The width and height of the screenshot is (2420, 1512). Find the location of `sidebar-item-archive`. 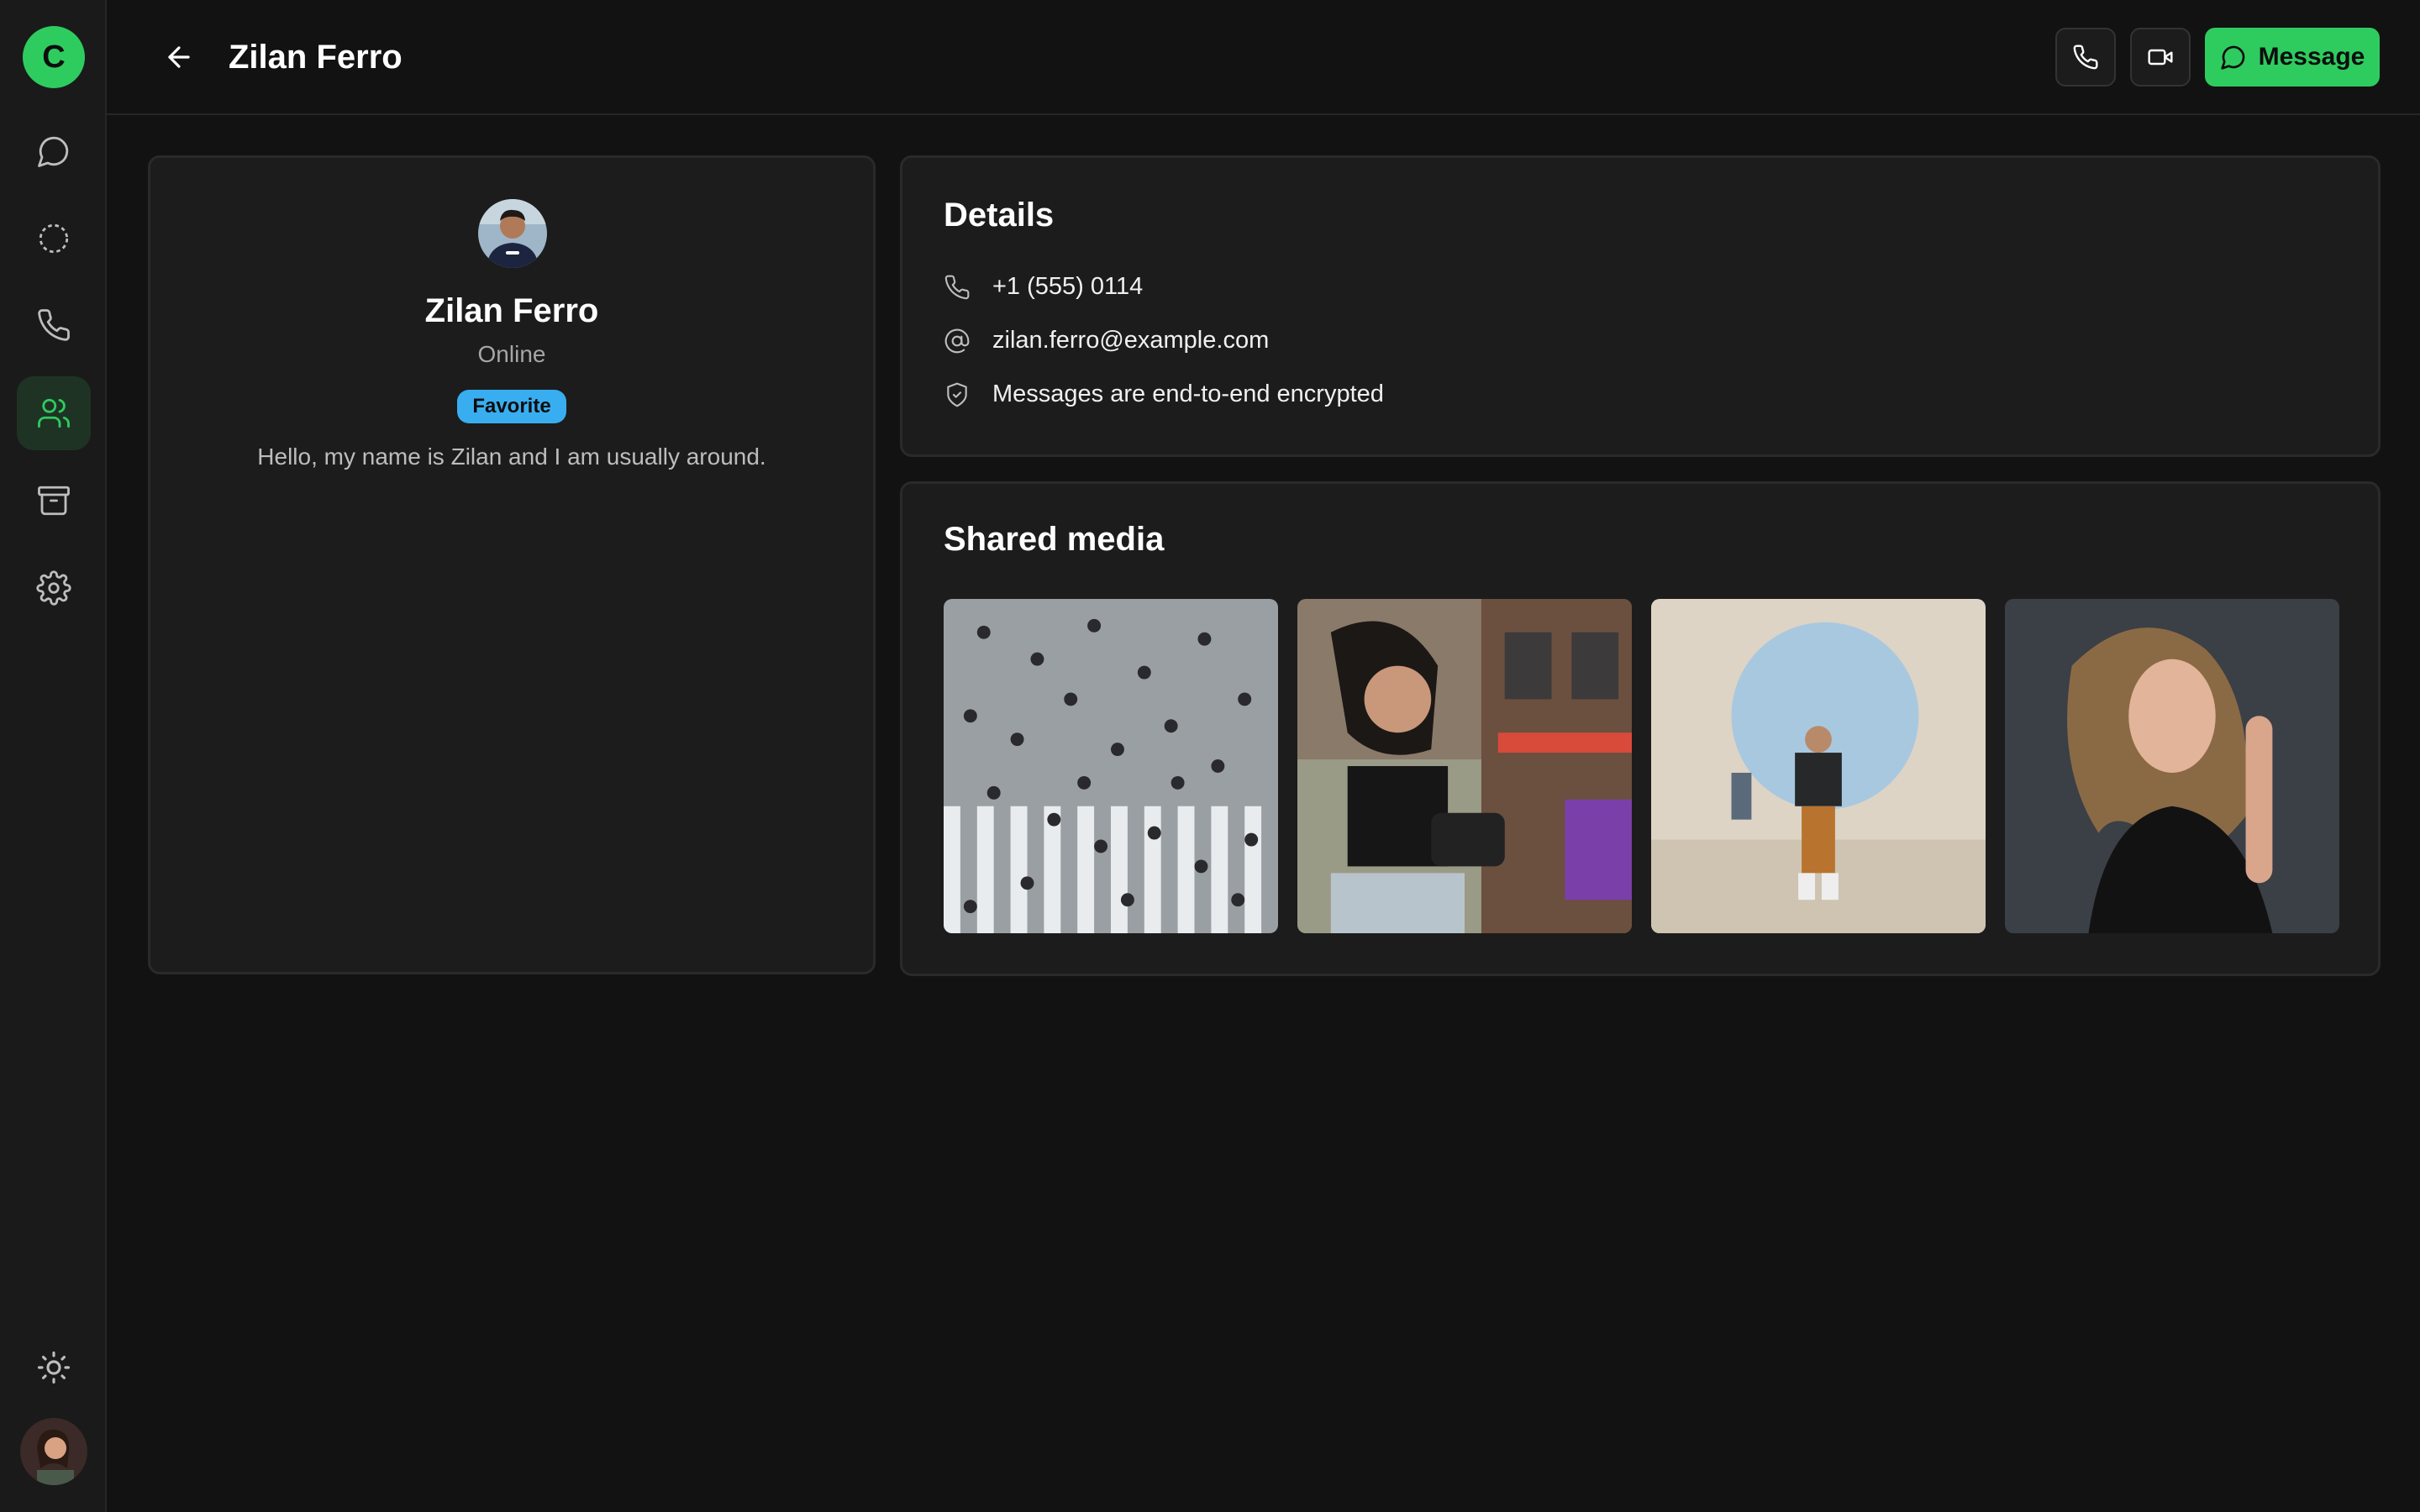

sidebar-item-archive is located at coordinates (54, 501).